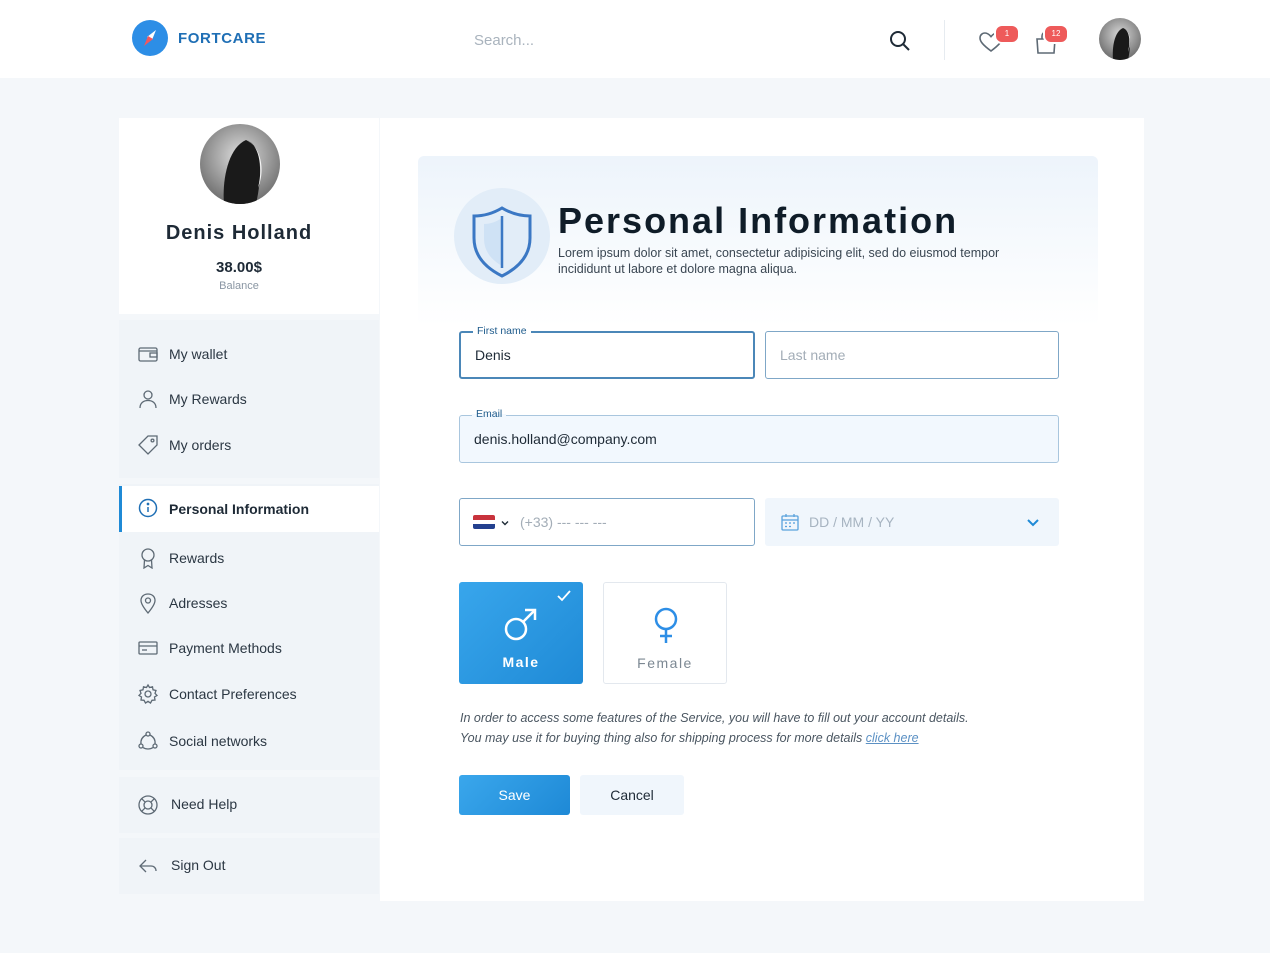 This screenshot has height=953, width=1270. What do you see at coordinates (148, 693) in the screenshot?
I see `gear-icon` at bounding box center [148, 693].